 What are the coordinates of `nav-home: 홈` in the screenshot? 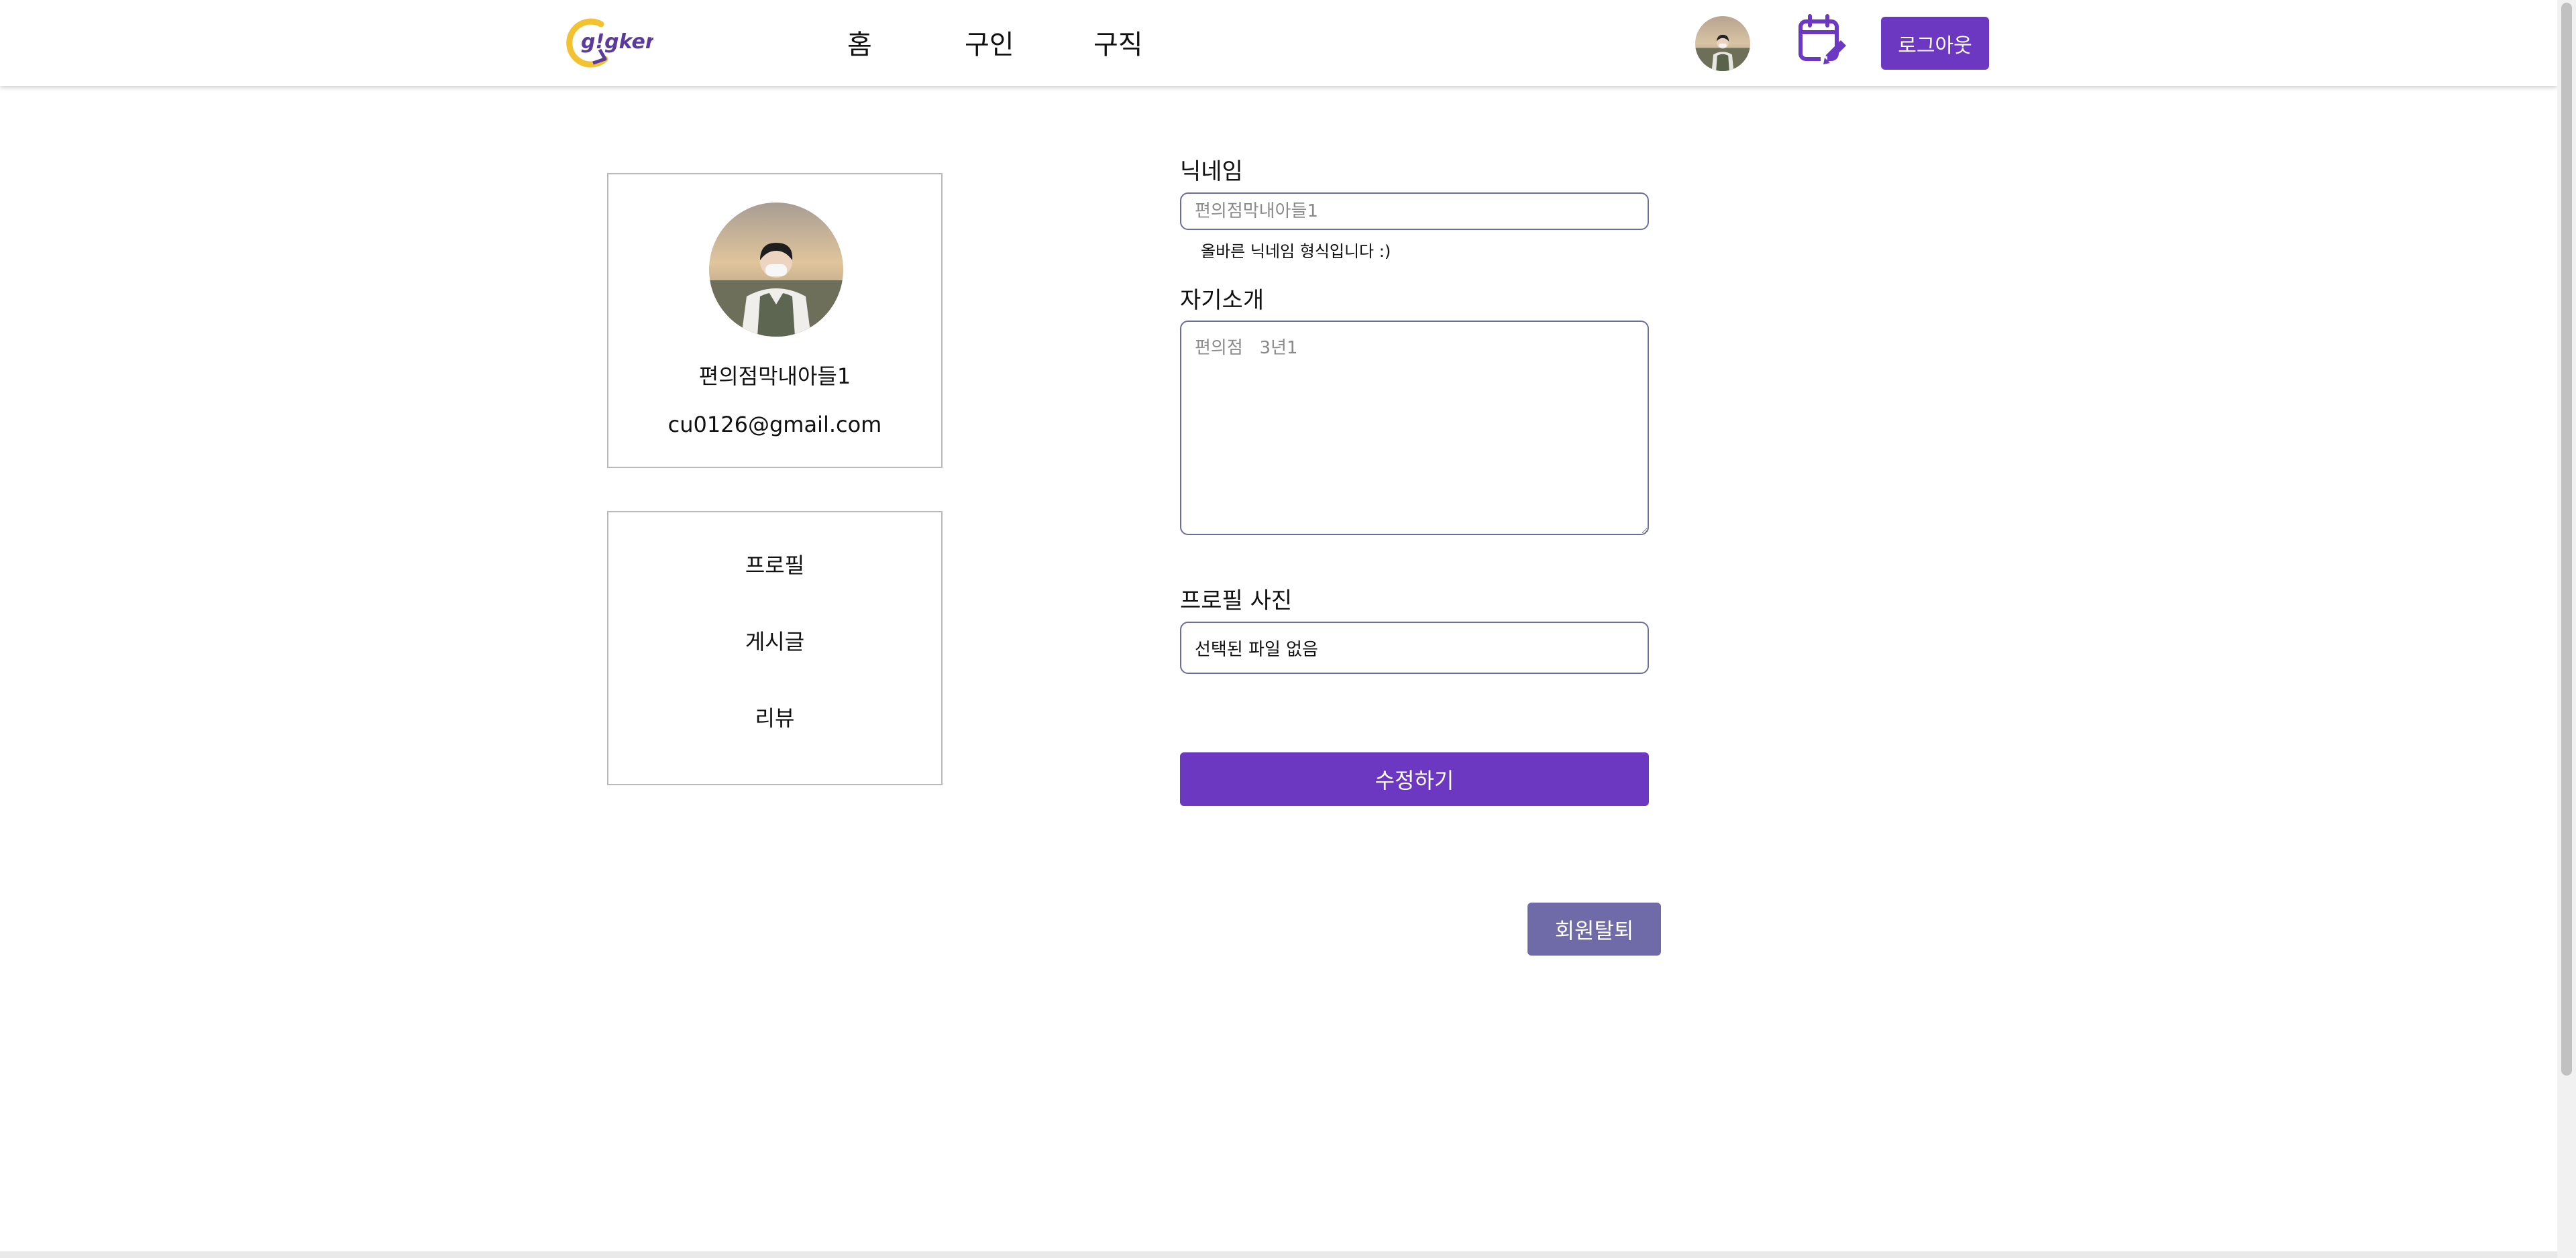 It's located at (859, 42).